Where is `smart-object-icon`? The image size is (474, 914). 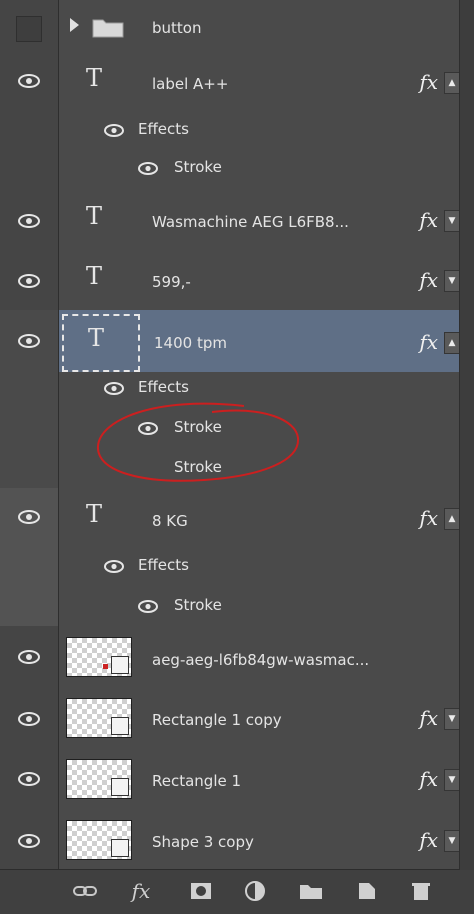 smart-object-icon is located at coordinates (105, 666).